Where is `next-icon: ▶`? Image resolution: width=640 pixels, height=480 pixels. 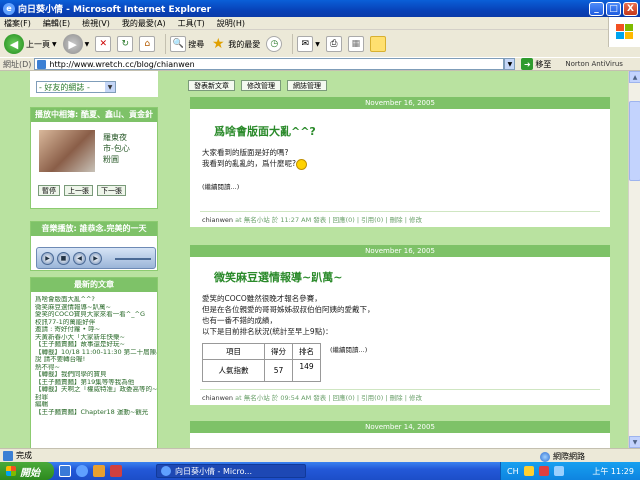
next-icon: ▶ is located at coordinates (95, 258).